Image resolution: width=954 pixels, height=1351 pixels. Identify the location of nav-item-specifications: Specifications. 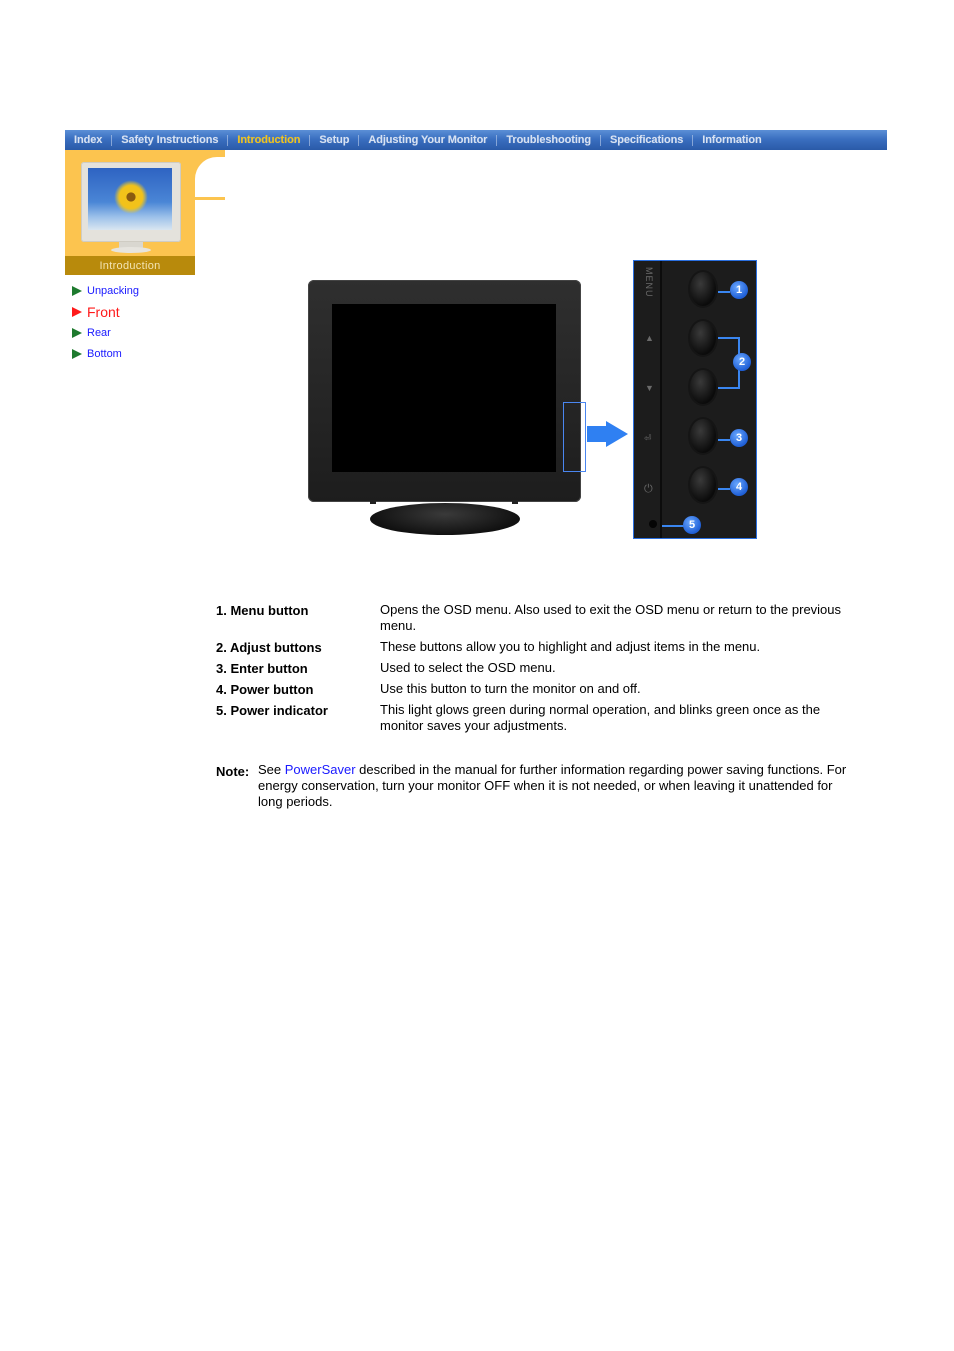
(646, 140).